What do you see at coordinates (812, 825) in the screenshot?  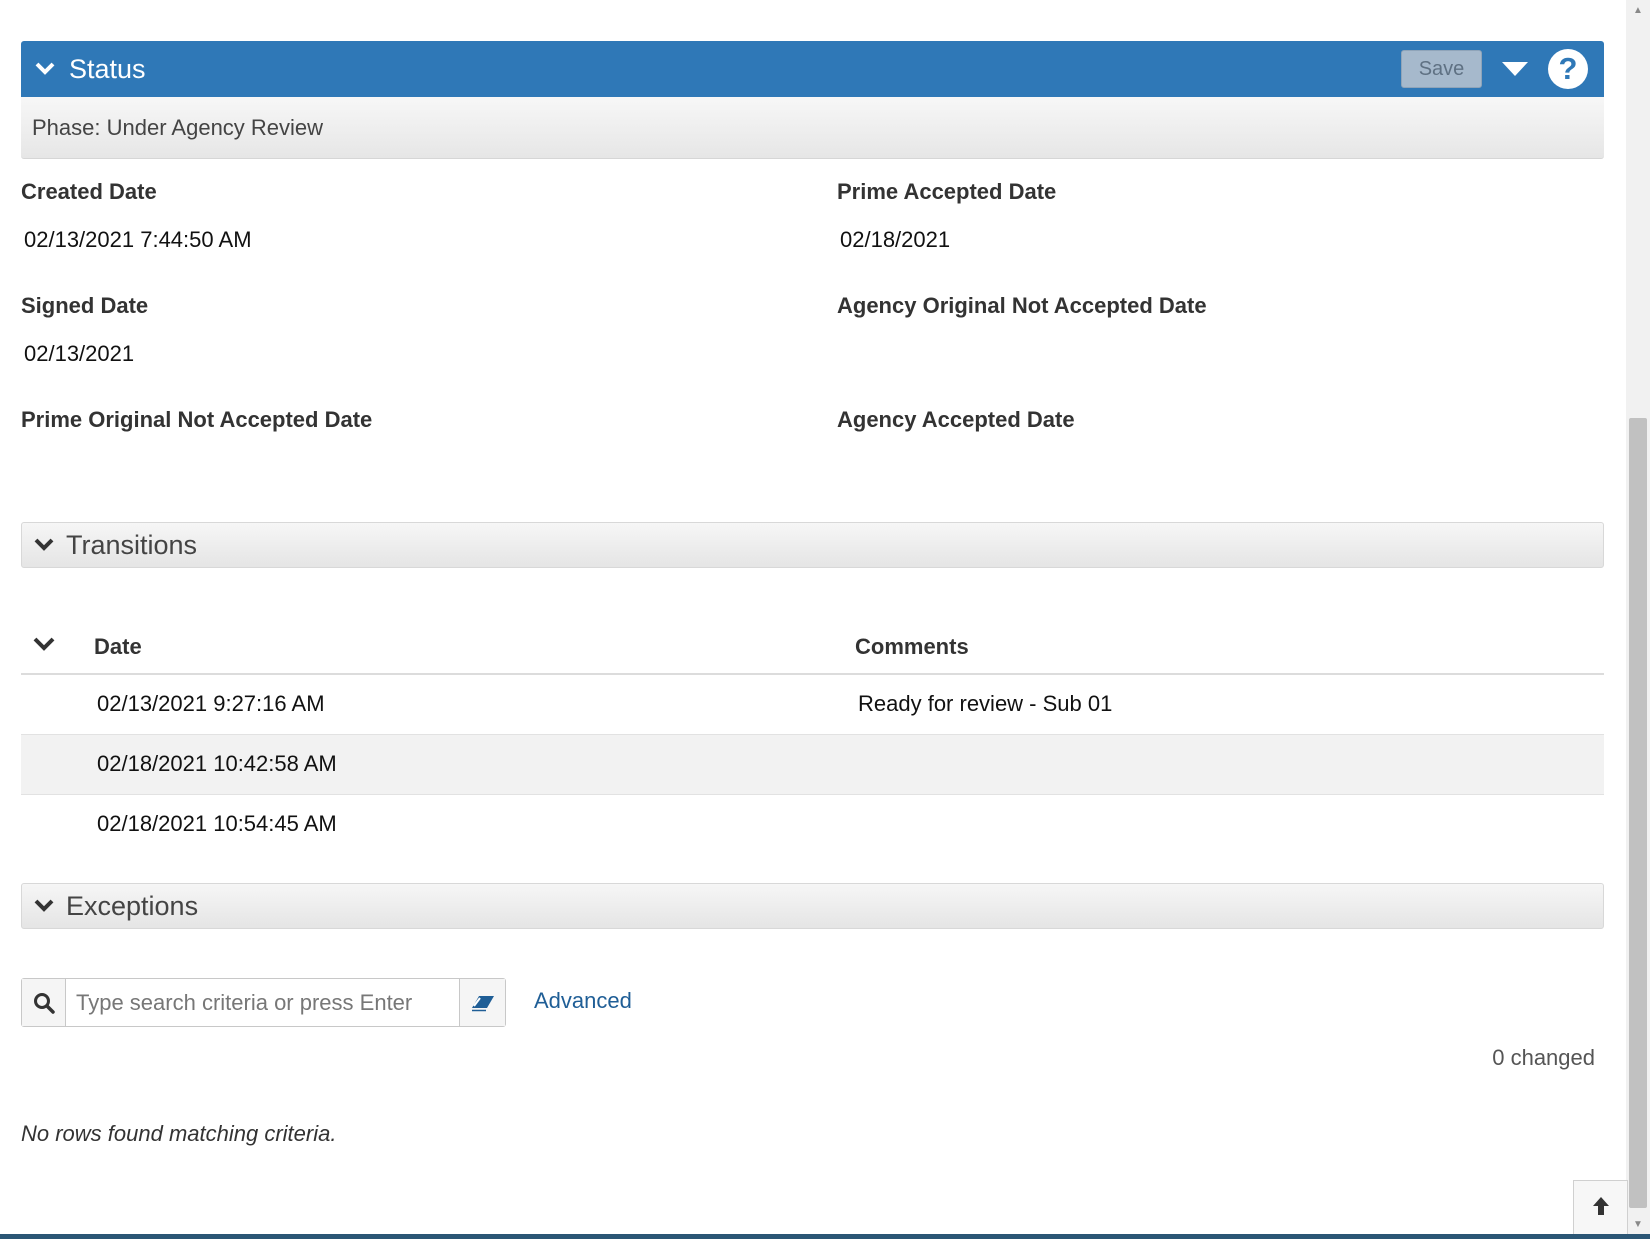 I see `table-row: 02/18/2021 10:54:45 AM` at bounding box center [812, 825].